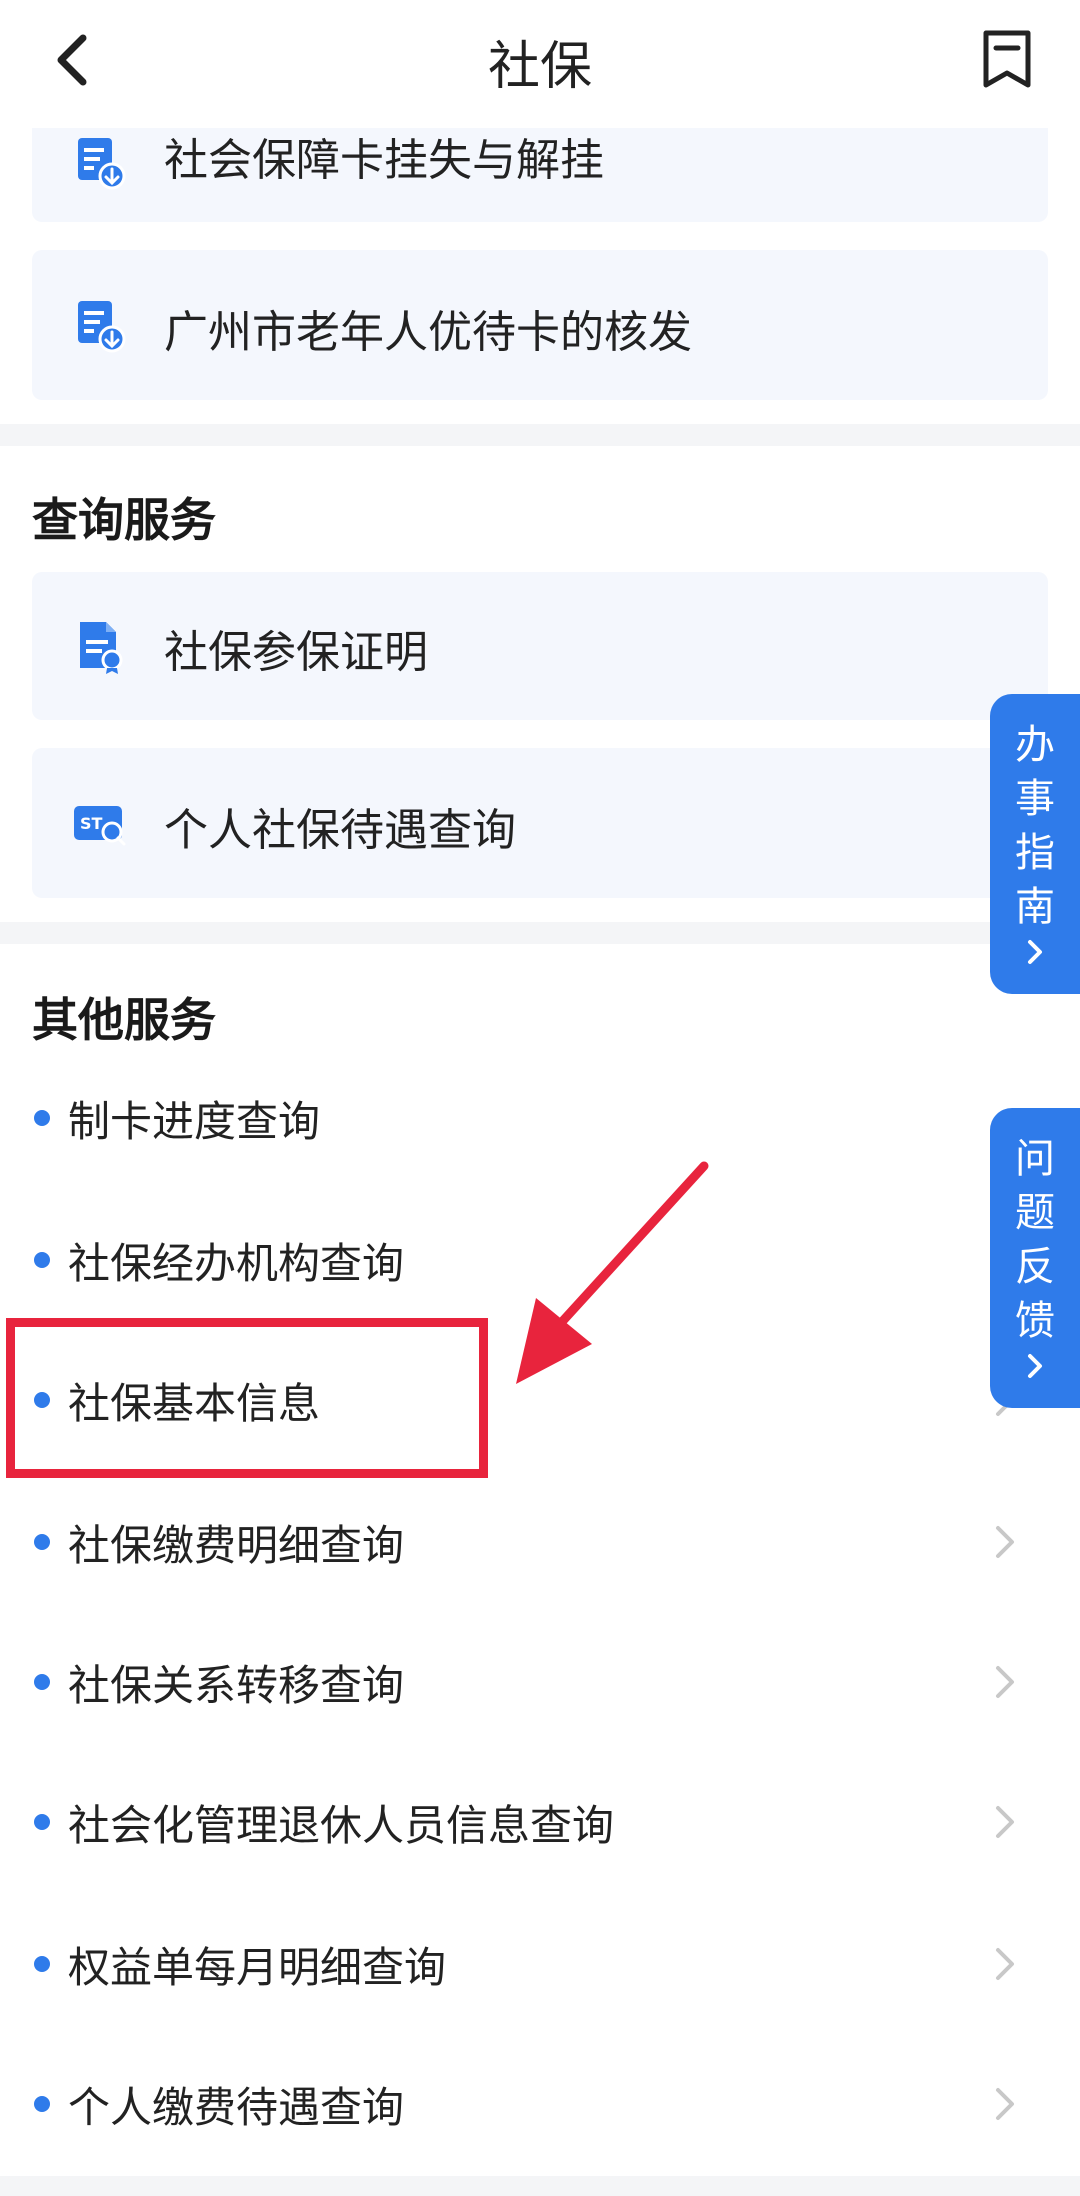 The image size is (1080, 2196). Describe the element at coordinates (540, 646) in the screenshot. I see `service-card-insurance-certificate: 社保参保证明` at that location.